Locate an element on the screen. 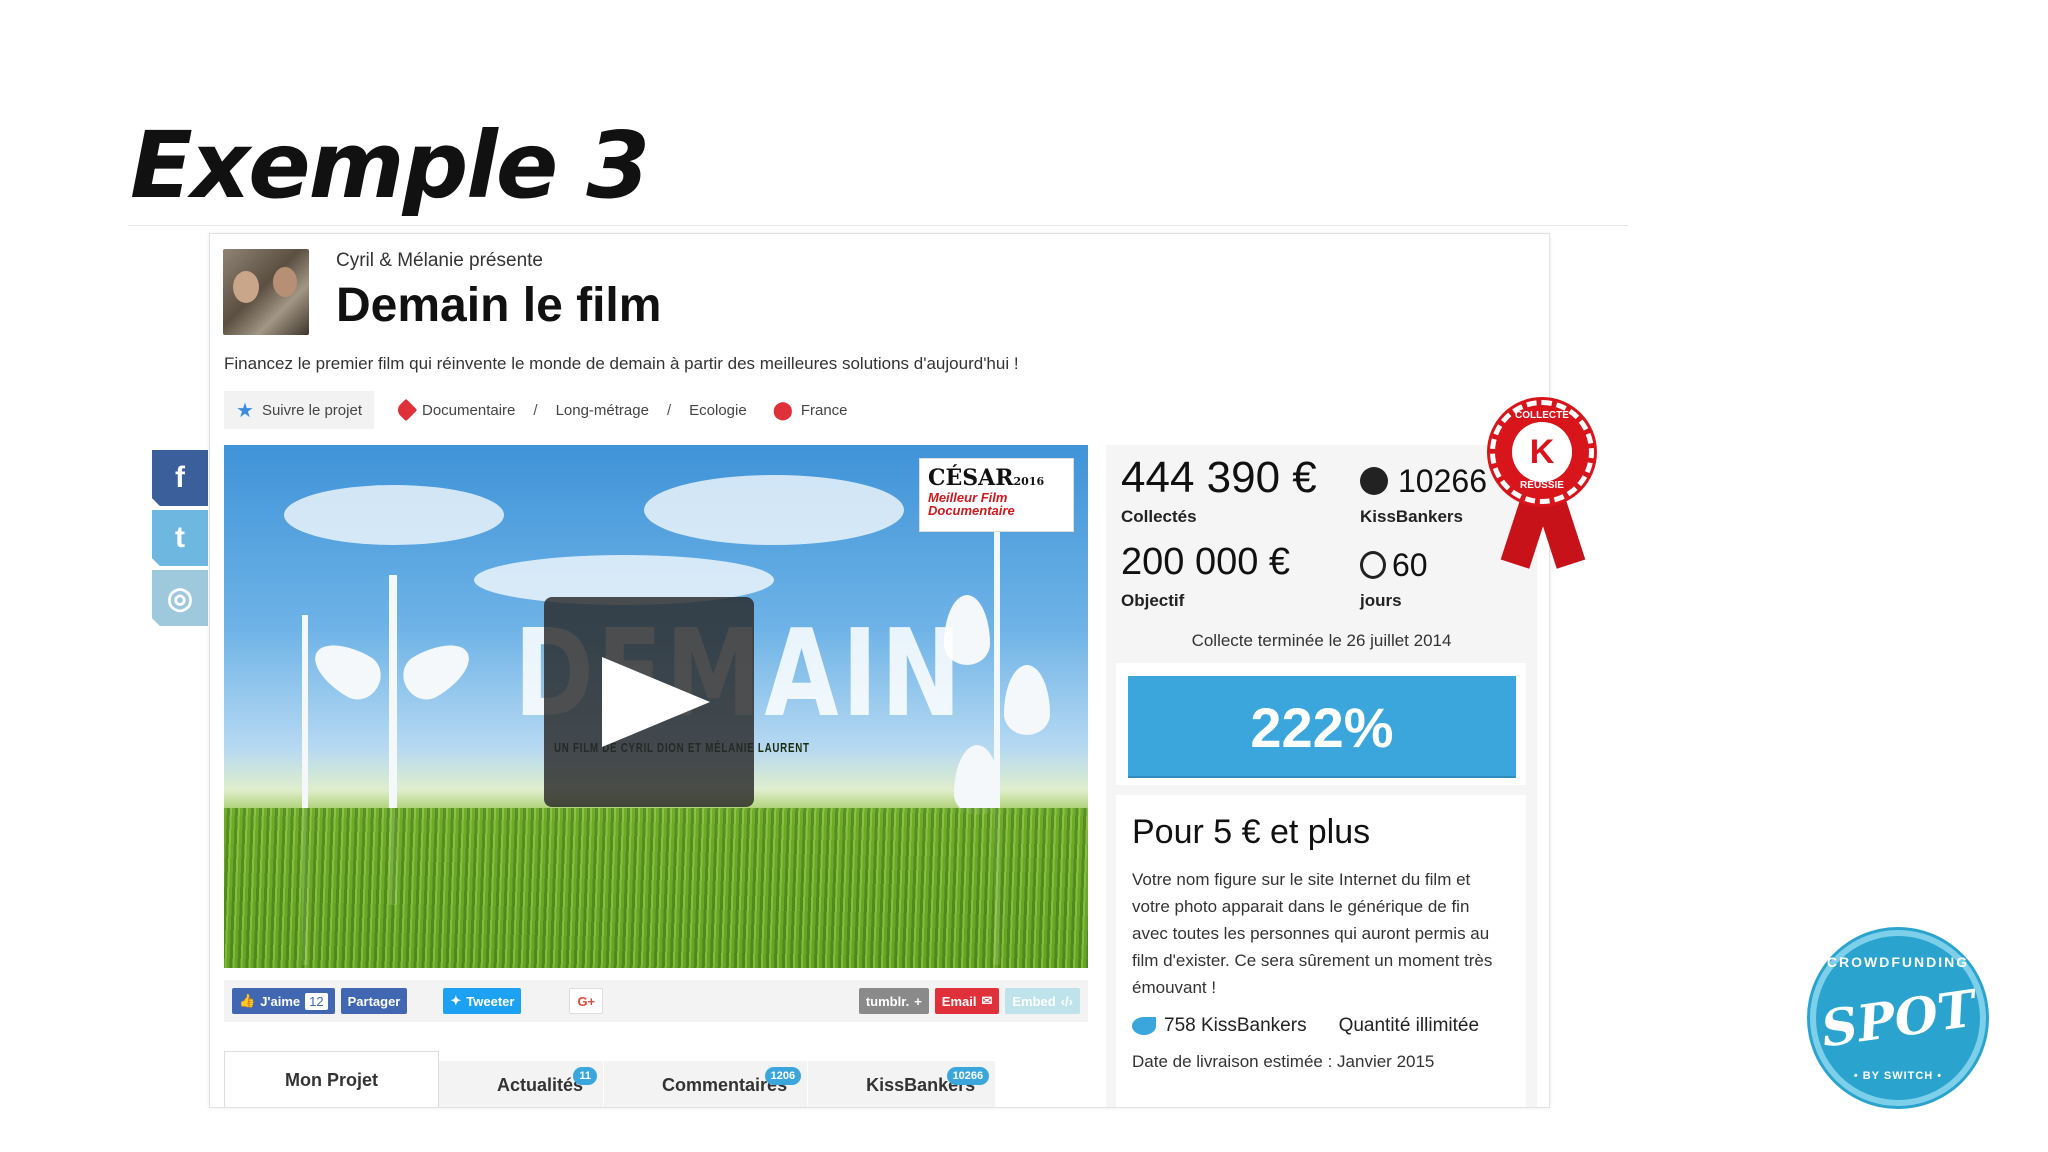  envelope-icon: ✉ is located at coordinates (987, 1000).